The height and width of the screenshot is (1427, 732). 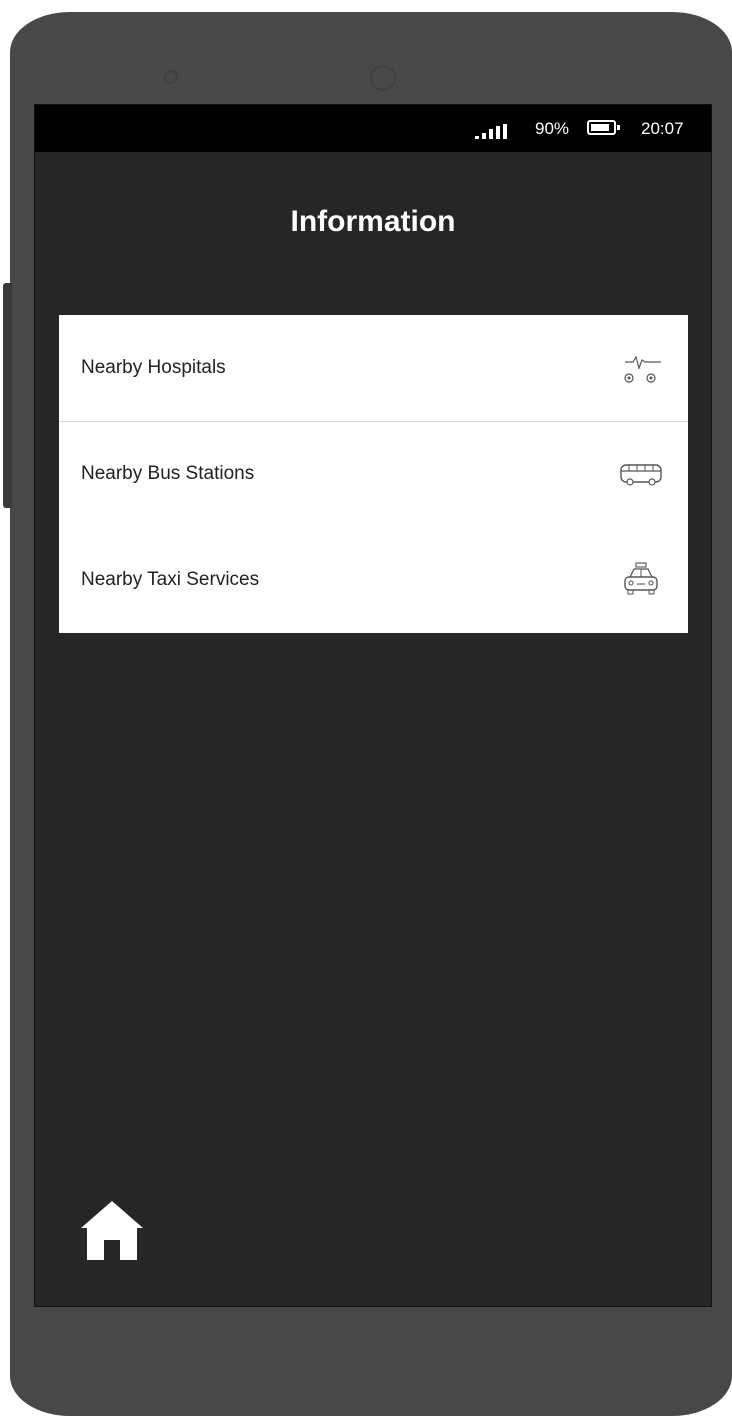 What do you see at coordinates (642, 369) in the screenshot?
I see `ambulance-icon` at bounding box center [642, 369].